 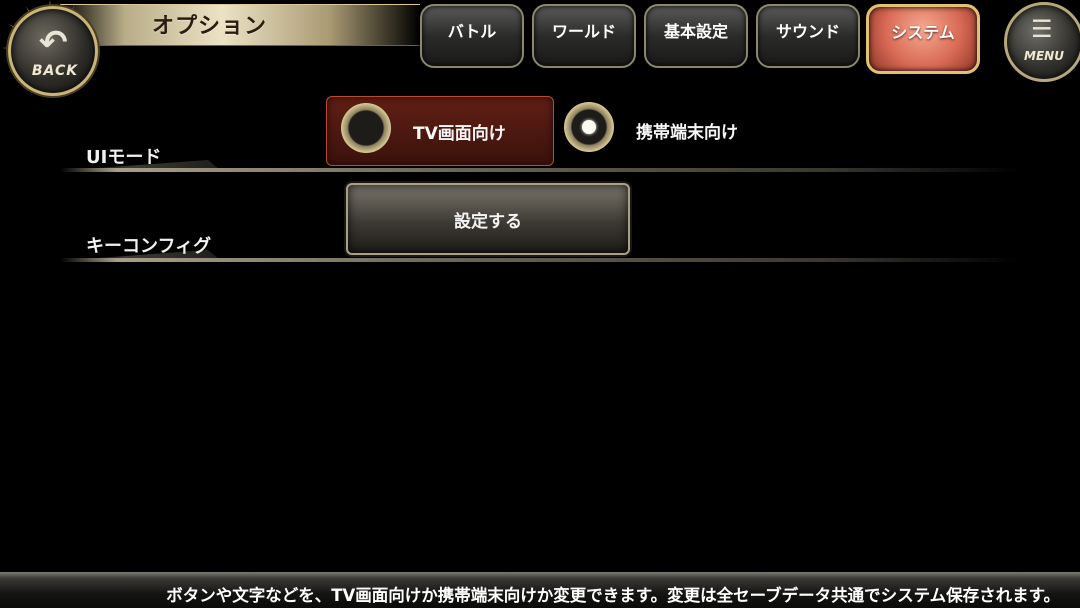 I want to click on tab-label: バトル, so click(x=472, y=31).